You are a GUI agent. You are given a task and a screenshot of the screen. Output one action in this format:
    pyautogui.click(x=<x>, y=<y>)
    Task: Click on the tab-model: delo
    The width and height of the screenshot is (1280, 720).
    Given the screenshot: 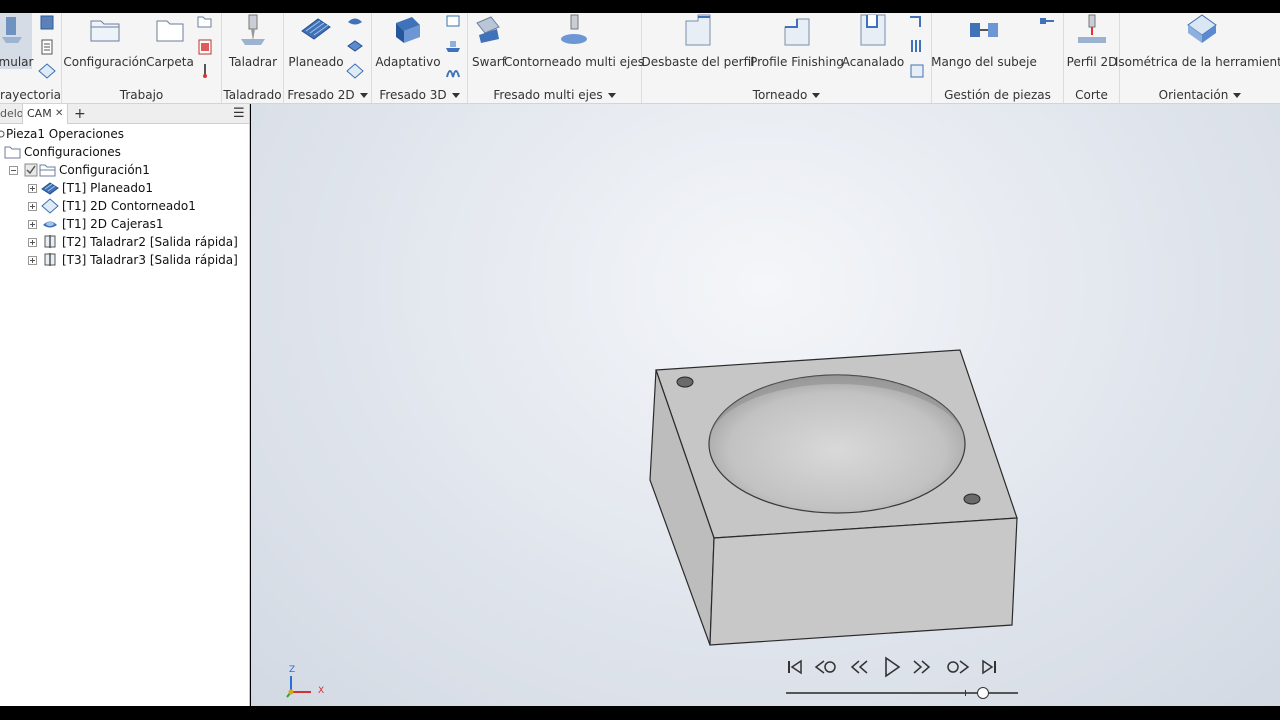 What is the action you would take?
    pyautogui.click(x=12, y=114)
    